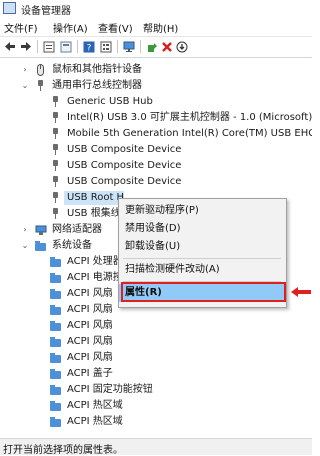 The width and height of the screenshot is (320, 456). I want to click on mouse-icon, so click(40, 70).